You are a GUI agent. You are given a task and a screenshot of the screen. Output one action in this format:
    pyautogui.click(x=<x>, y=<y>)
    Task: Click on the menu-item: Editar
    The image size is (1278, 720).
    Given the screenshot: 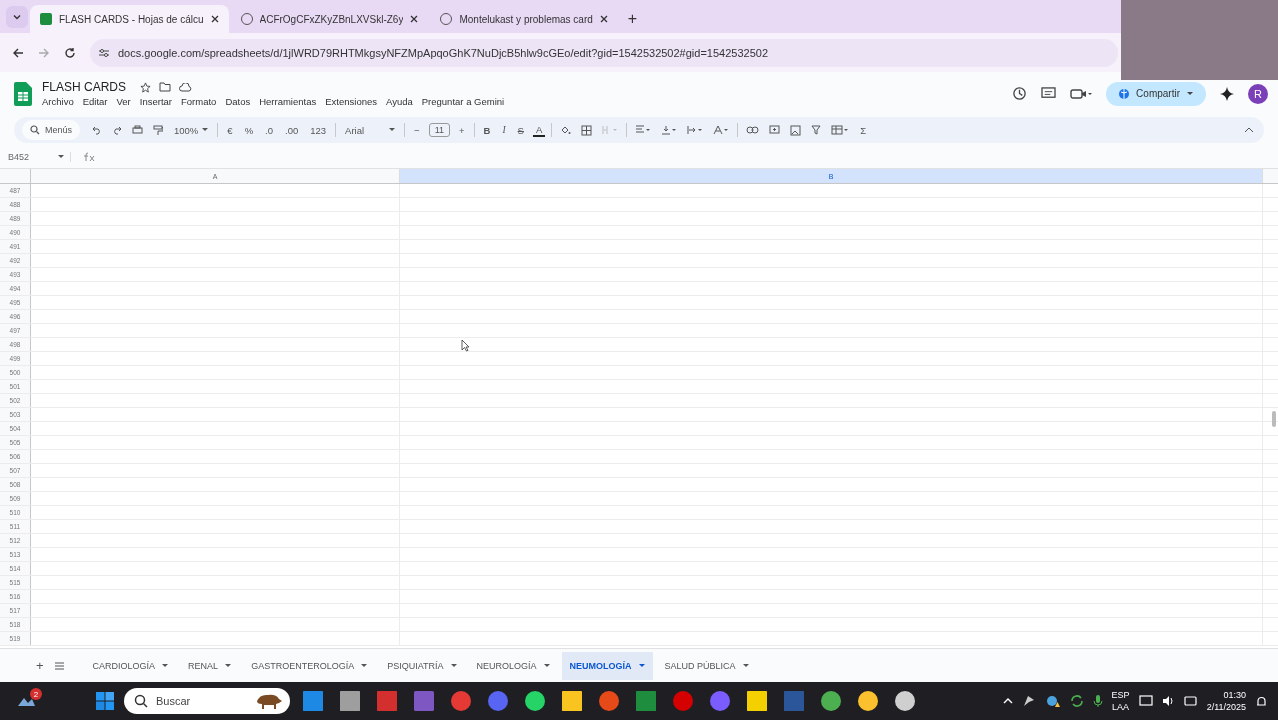 What is the action you would take?
    pyautogui.click(x=95, y=101)
    